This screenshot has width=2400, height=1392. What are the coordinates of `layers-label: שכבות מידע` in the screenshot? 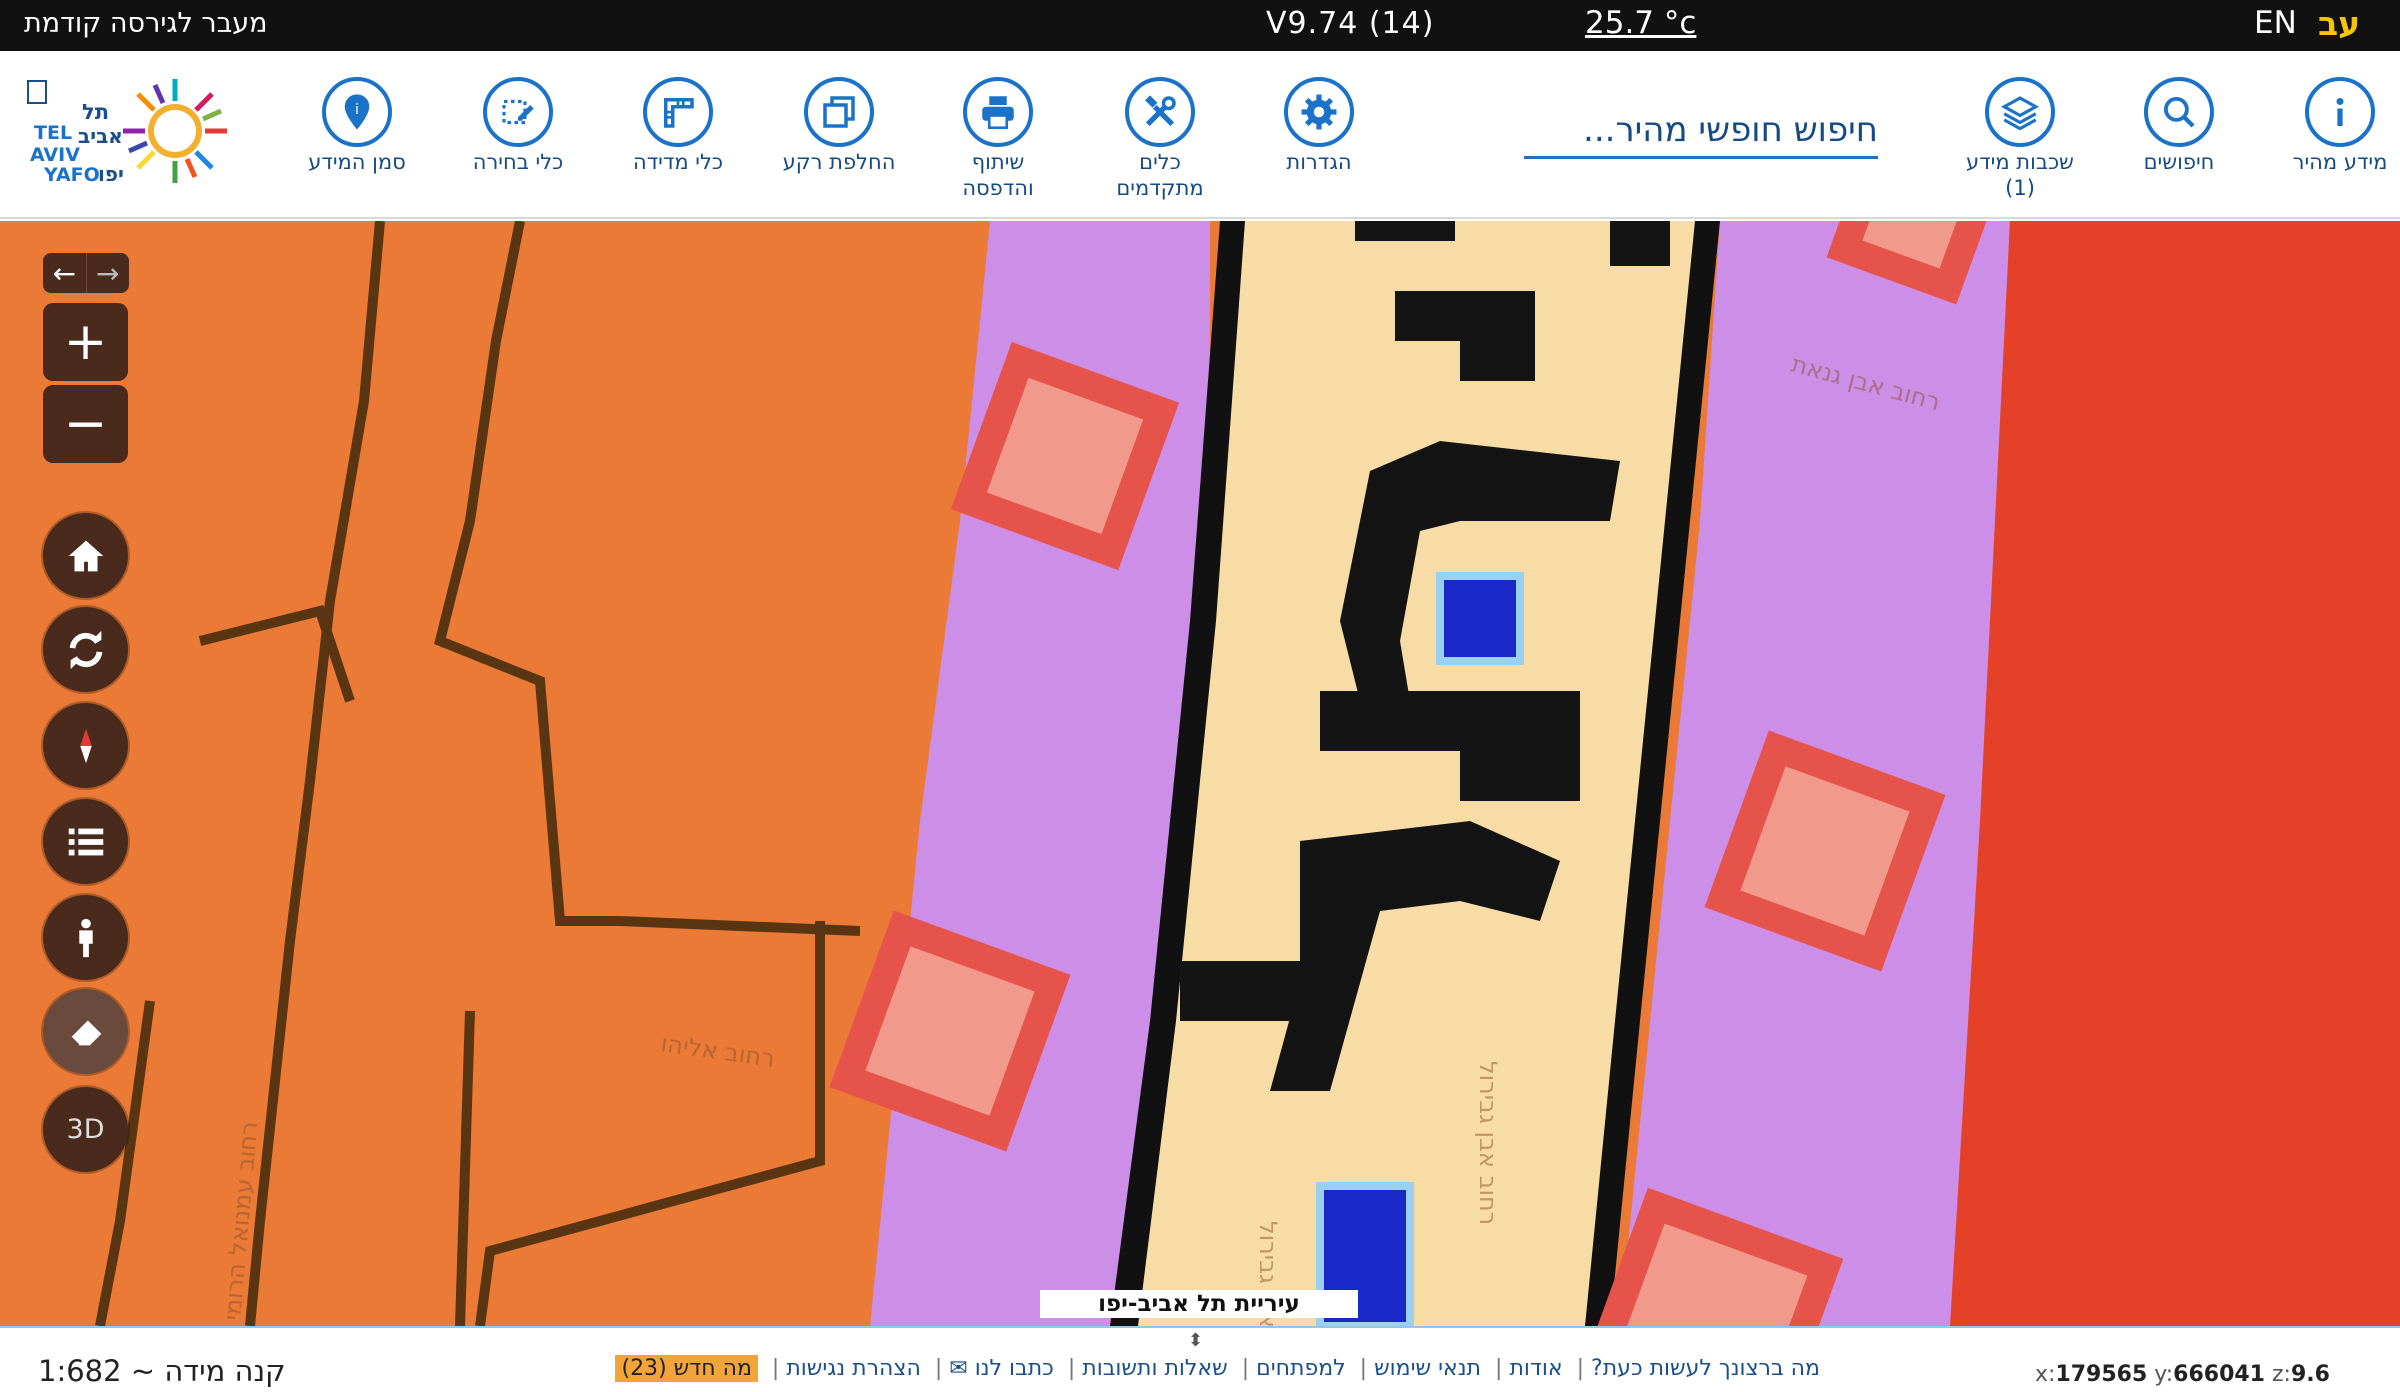 It's located at (2020, 162).